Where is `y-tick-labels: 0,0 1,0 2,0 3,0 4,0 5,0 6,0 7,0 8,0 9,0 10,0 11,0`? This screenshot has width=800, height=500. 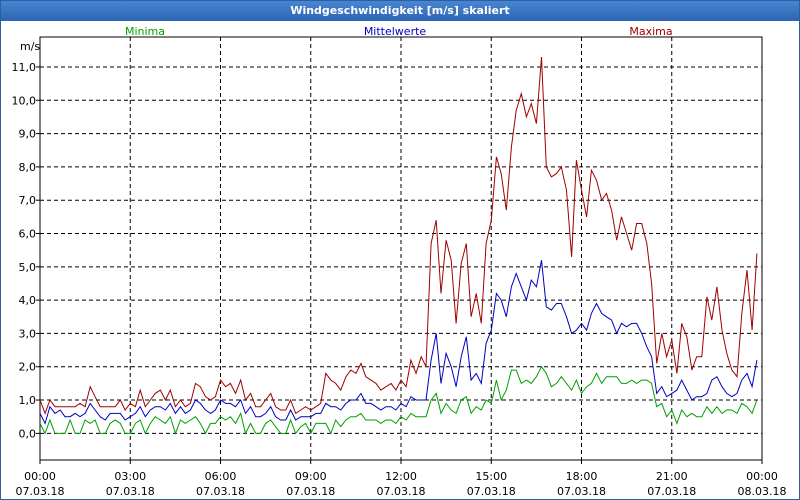 y-tick-labels: 0,0 1,0 2,0 3,0 4,0 5,0 6,0 7,0 8,0 9,0 10,0 11,0 is located at coordinates (24, 250).